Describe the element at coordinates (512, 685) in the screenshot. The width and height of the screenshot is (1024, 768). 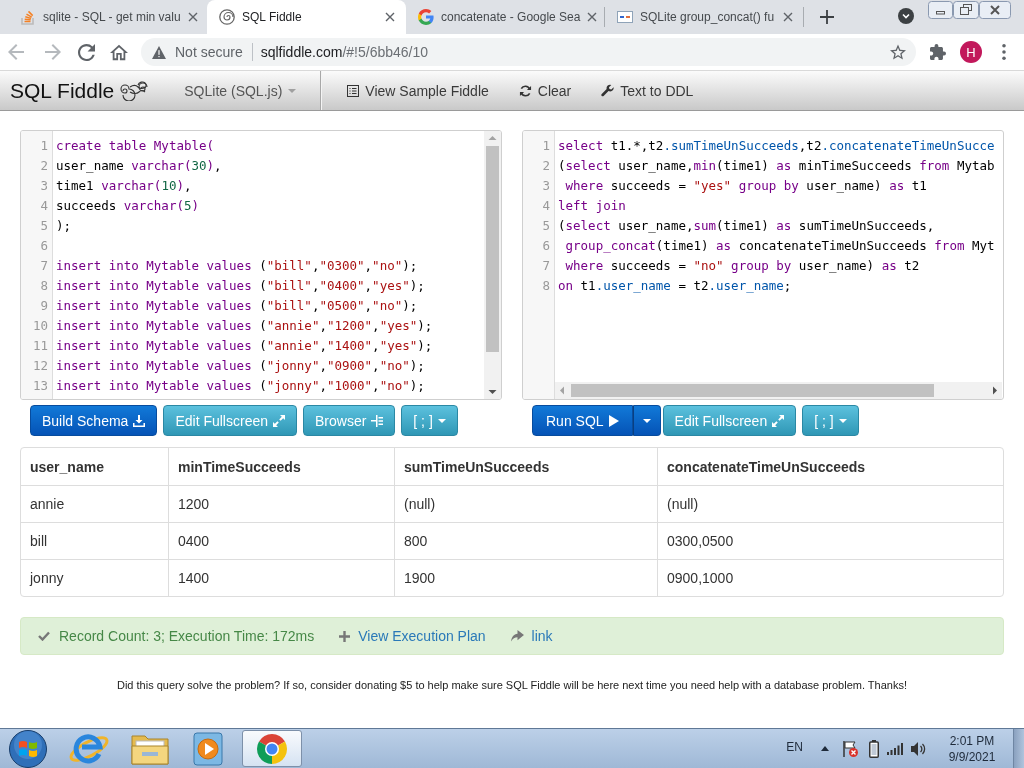
I see `donation-message: Did this query solve the problem? If so, consider donating $5 to help make sure SQL Fiddle will be here next time you need help with a database problem. Thanks!` at that location.